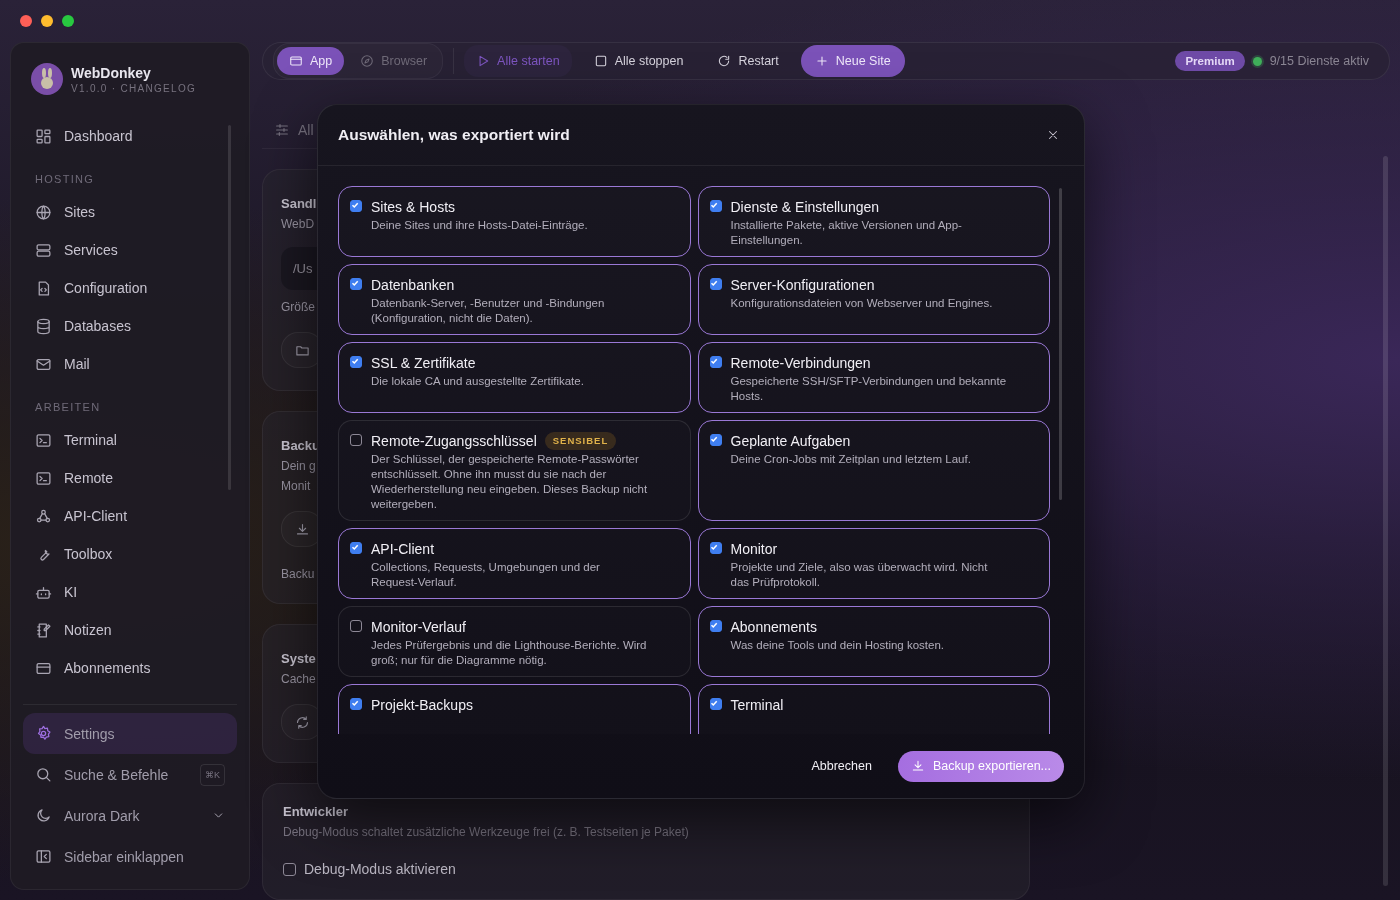 This screenshot has width=1400, height=900. Describe the element at coordinates (1210, 61) in the screenshot. I see `premium-badge: Premium` at that location.